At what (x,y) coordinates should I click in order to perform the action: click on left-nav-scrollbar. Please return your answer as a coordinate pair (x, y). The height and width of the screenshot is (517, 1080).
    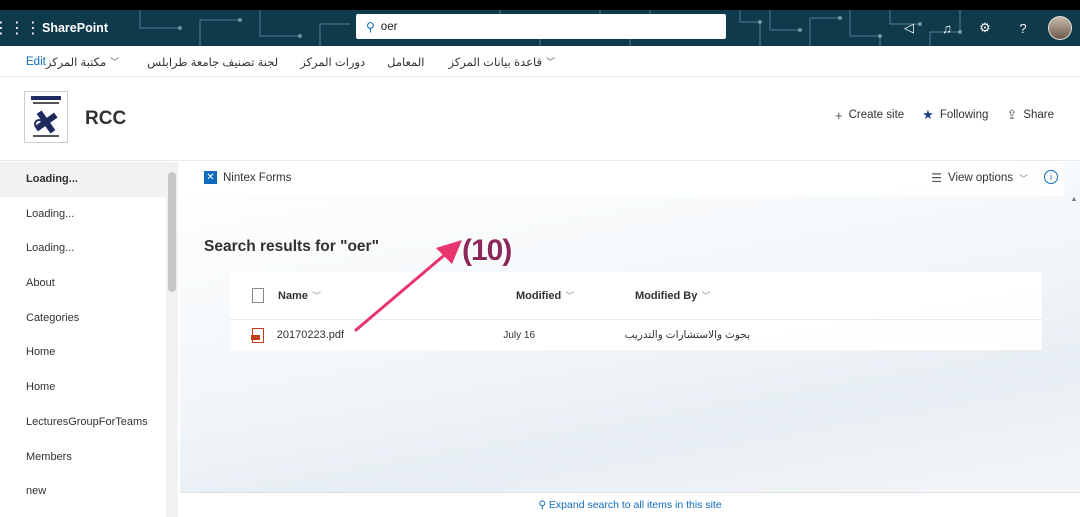
    Looking at the image, I should click on (172, 339).